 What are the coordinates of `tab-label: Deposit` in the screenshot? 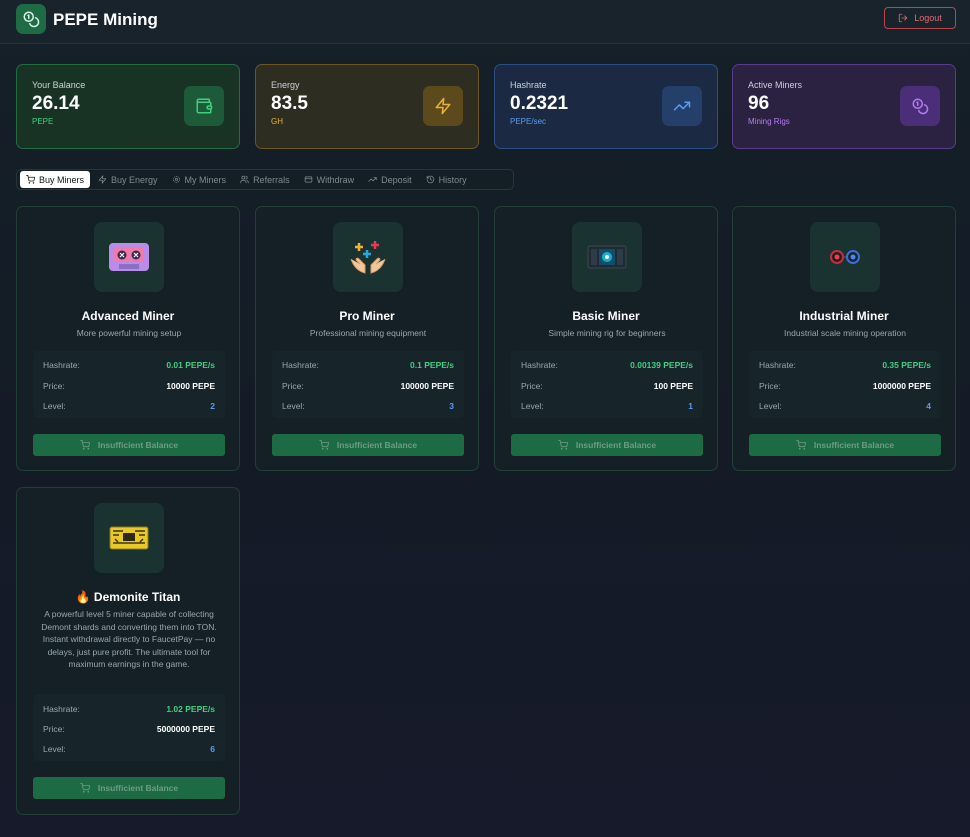 It's located at (396, 179).